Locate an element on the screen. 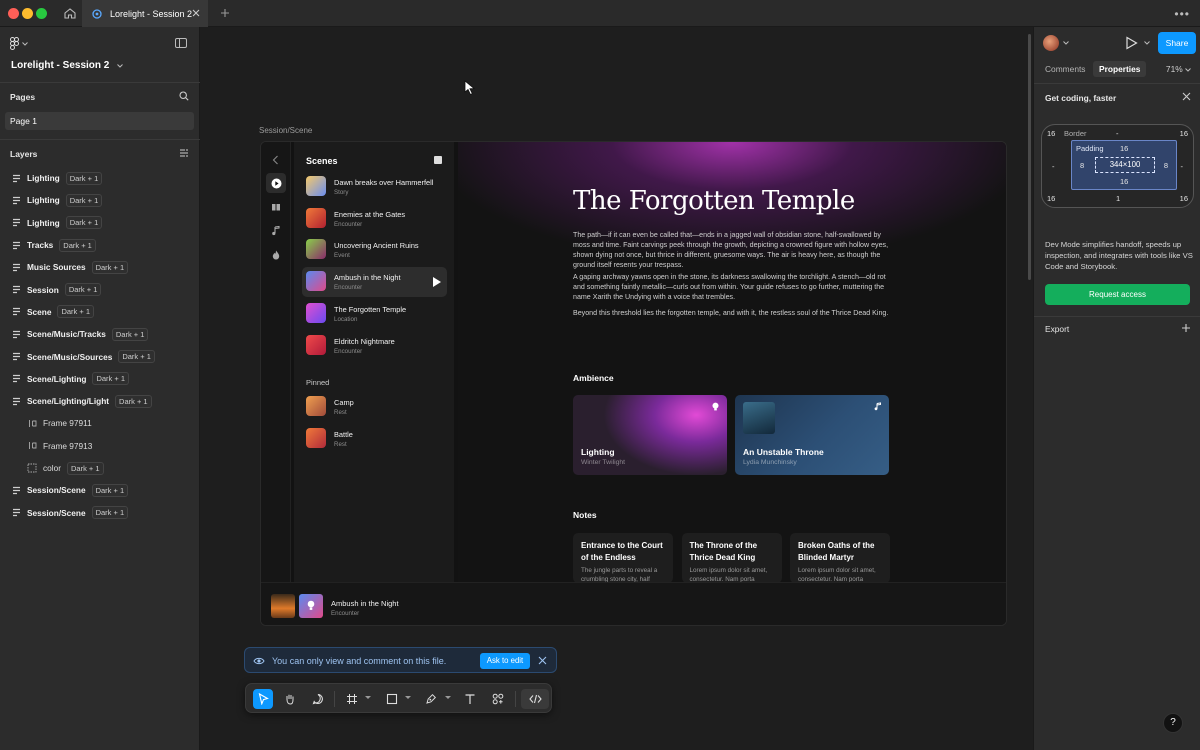 The height and width of the screenshot is (750, 1200). back-chevron-icon is located at coordinates (276, 160).